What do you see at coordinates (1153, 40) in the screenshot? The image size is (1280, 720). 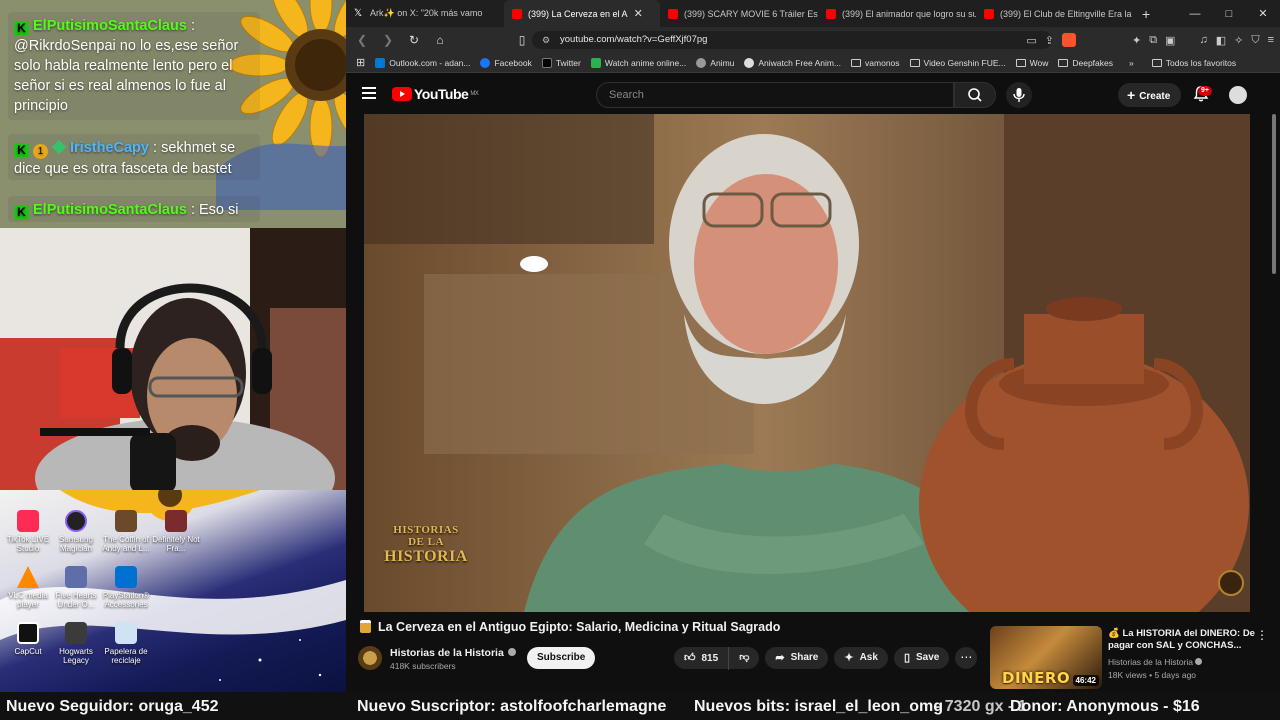 I see `puzzle-icon: ⧉` at bounding box center [1153, 40].